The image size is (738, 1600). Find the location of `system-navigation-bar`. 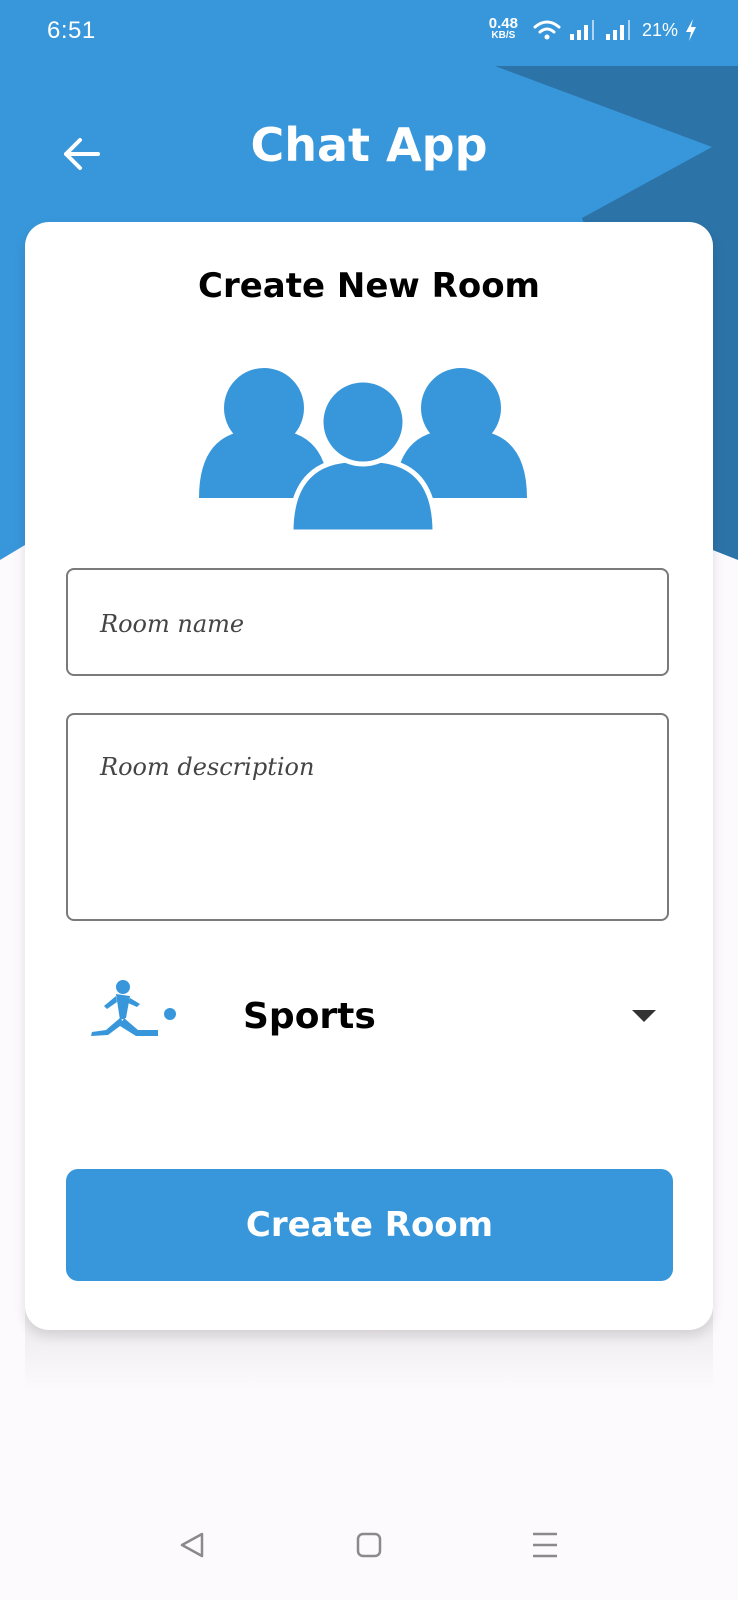

system-navigation-bar is located at coordinates (369, 1552).